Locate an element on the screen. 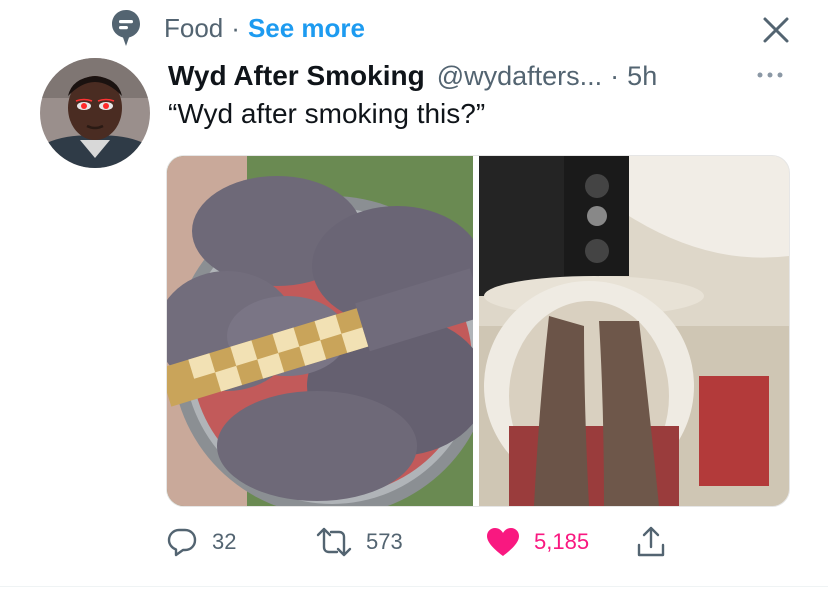  timestamp: 5h is located at coordinates (642, 76).